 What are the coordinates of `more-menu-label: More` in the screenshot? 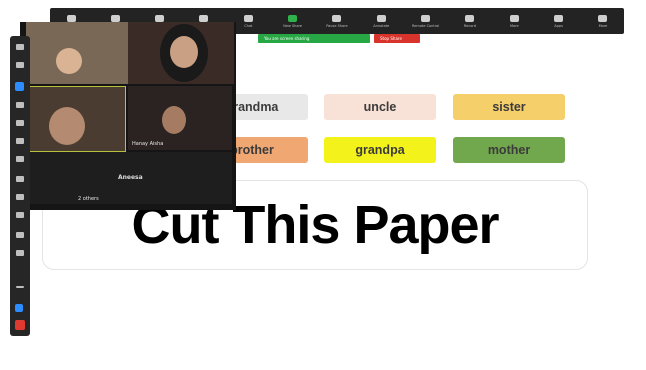 It's located at (603, 25).